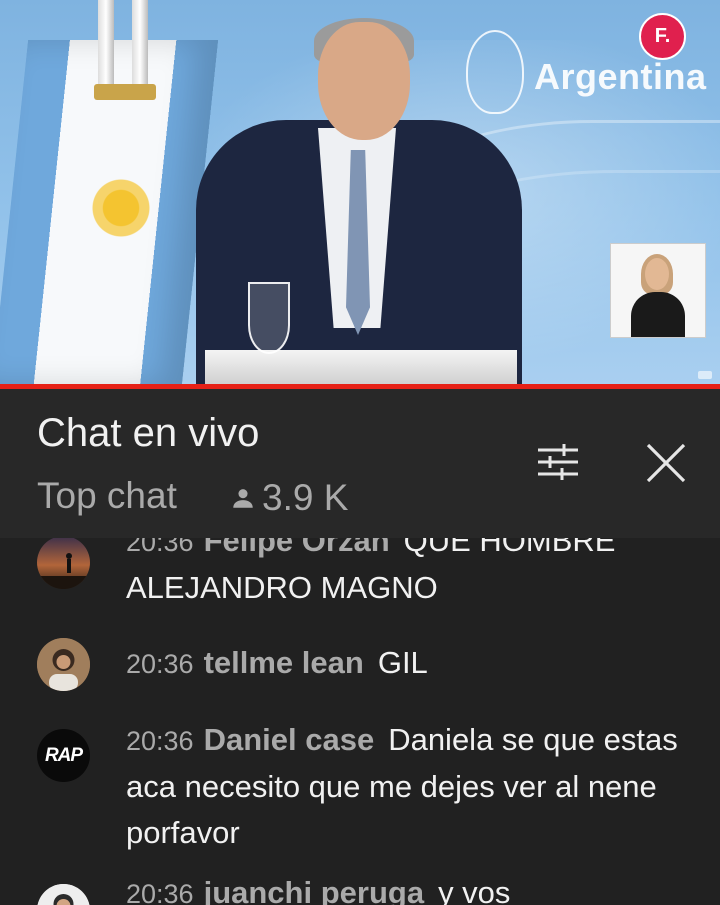  I want to click on message-author: juanchi peruga, so click(314, 890).